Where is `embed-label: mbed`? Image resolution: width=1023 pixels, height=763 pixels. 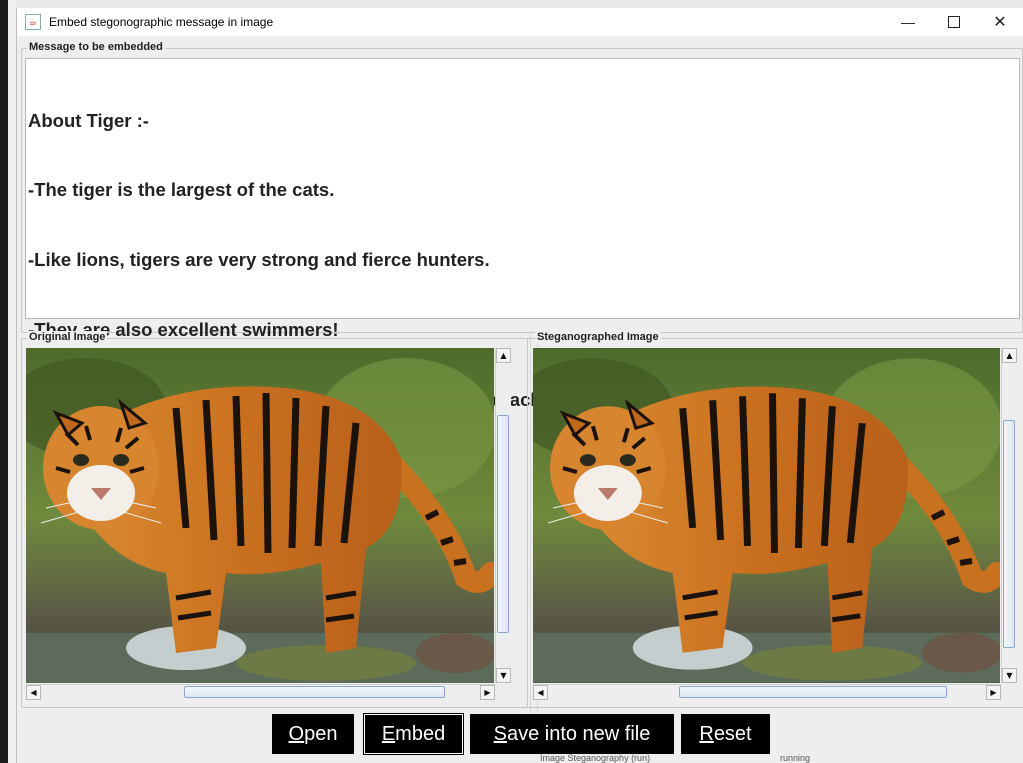
embed-label: mbed is located at coordinates (420, 733).